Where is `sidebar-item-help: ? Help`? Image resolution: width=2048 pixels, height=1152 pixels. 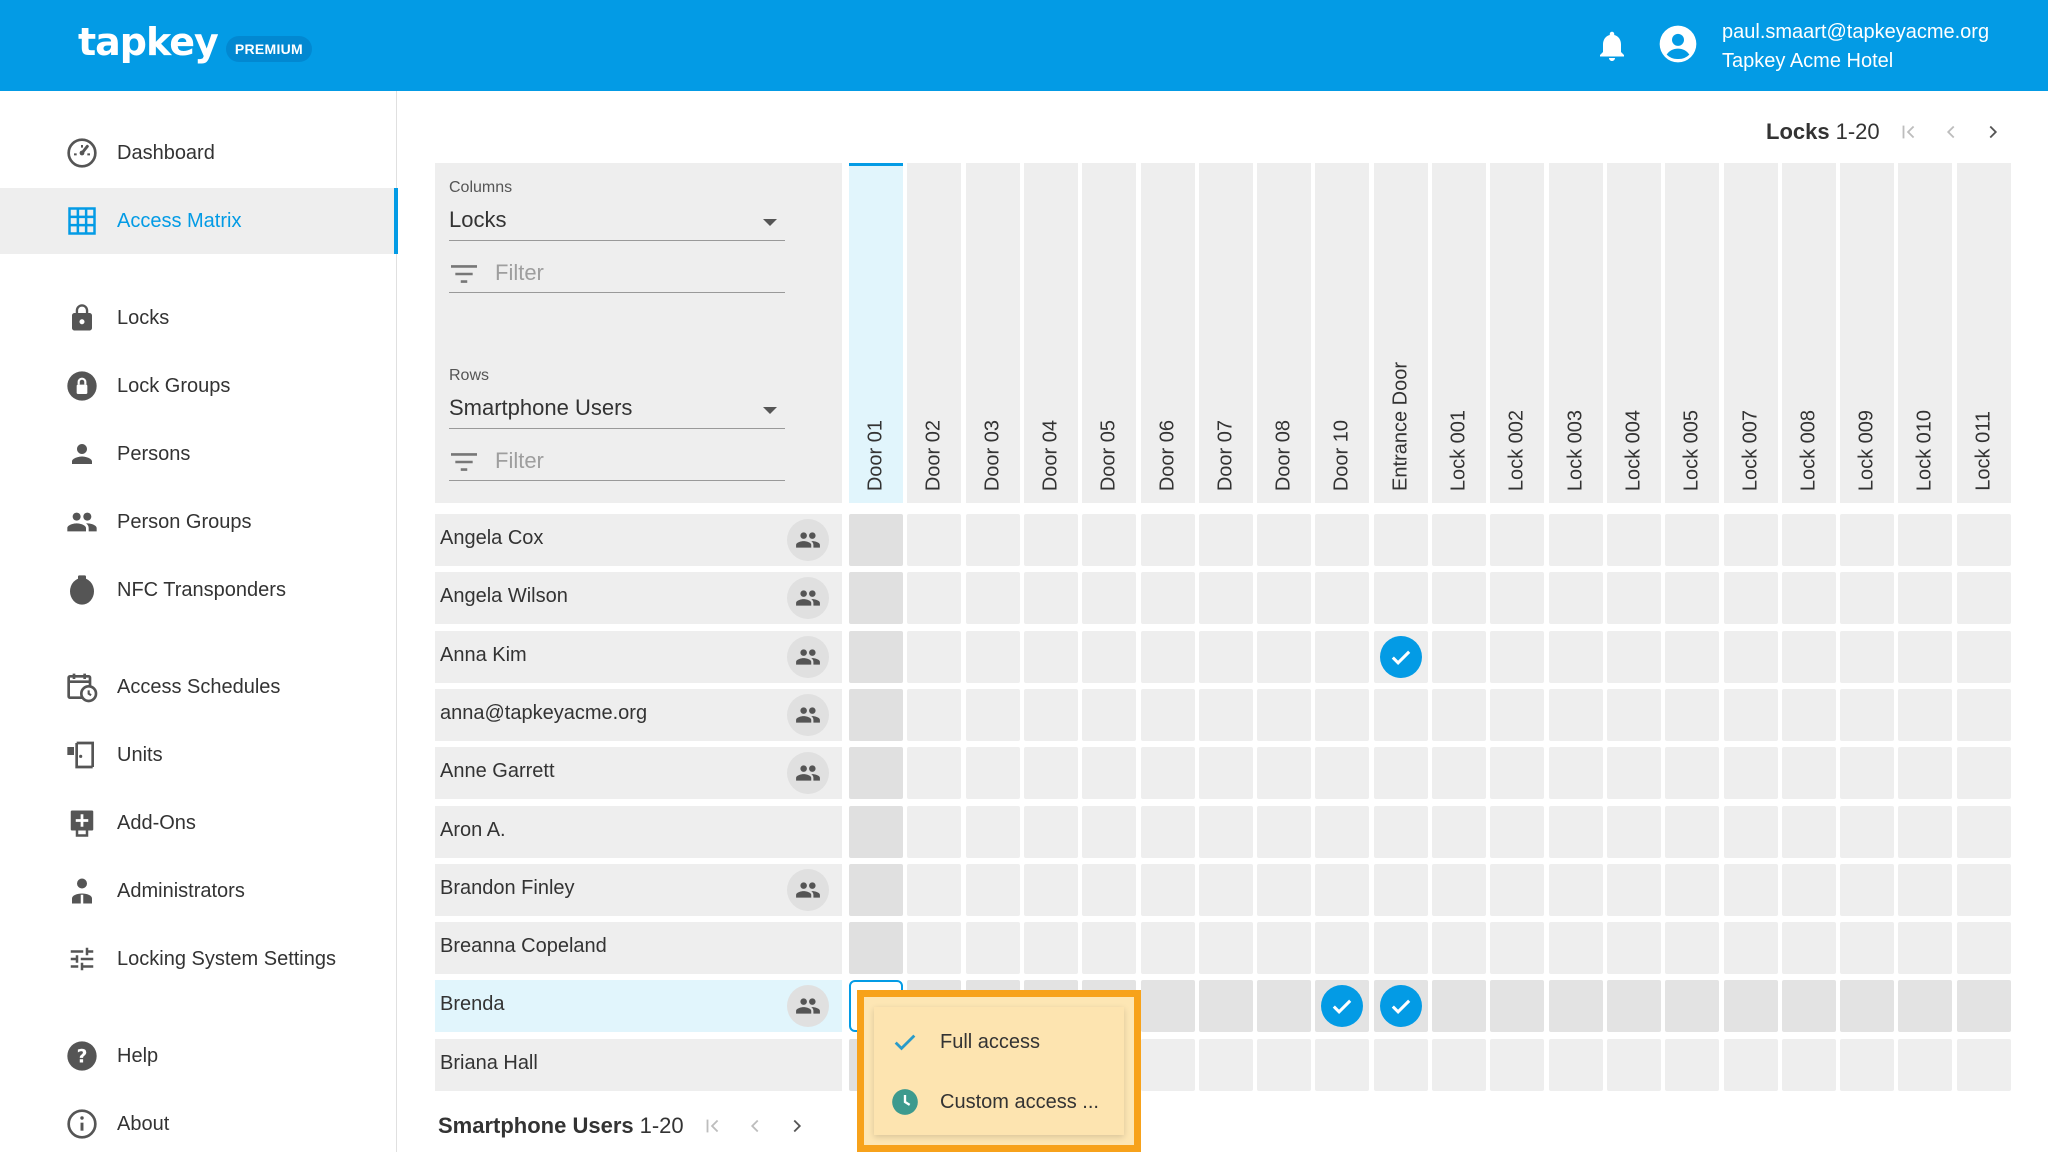 sidebar-item-help: ? Help is located at coordinates (198, 1056).